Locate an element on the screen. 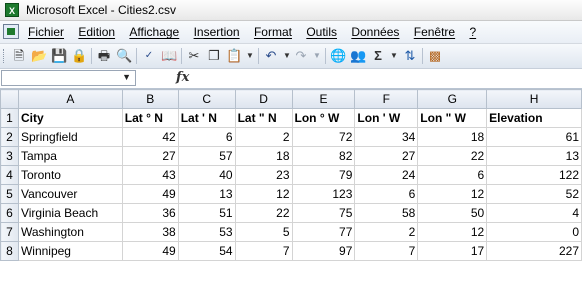  cell: Tampa is located at coordinates (70, 156).